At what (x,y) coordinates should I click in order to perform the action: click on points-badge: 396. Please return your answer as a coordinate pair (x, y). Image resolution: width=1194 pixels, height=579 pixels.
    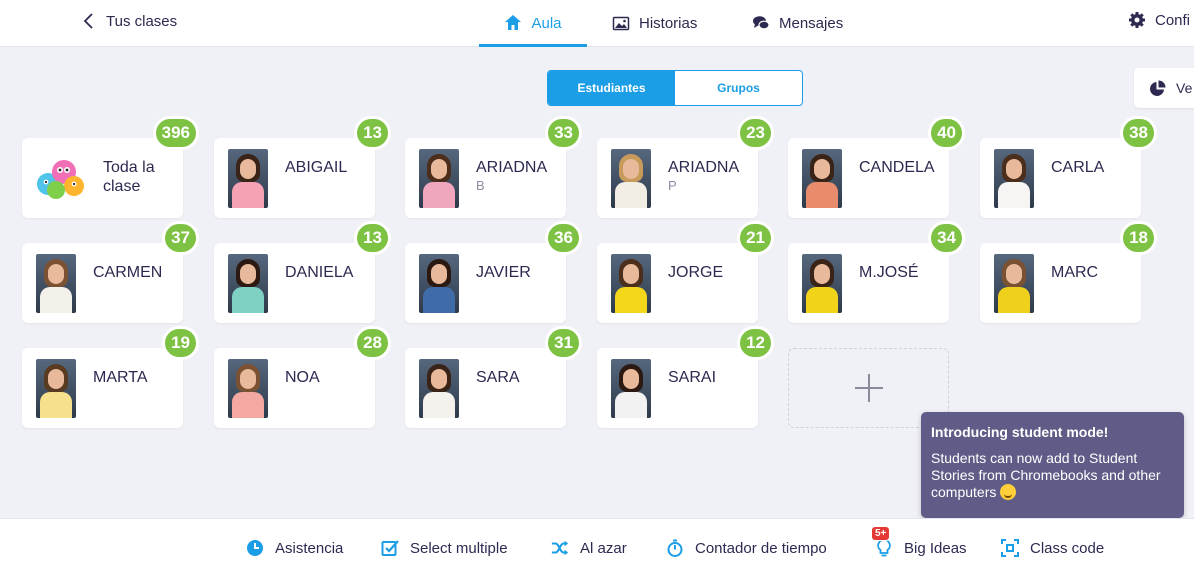
    Looking at the image, I should click on (175, 133).